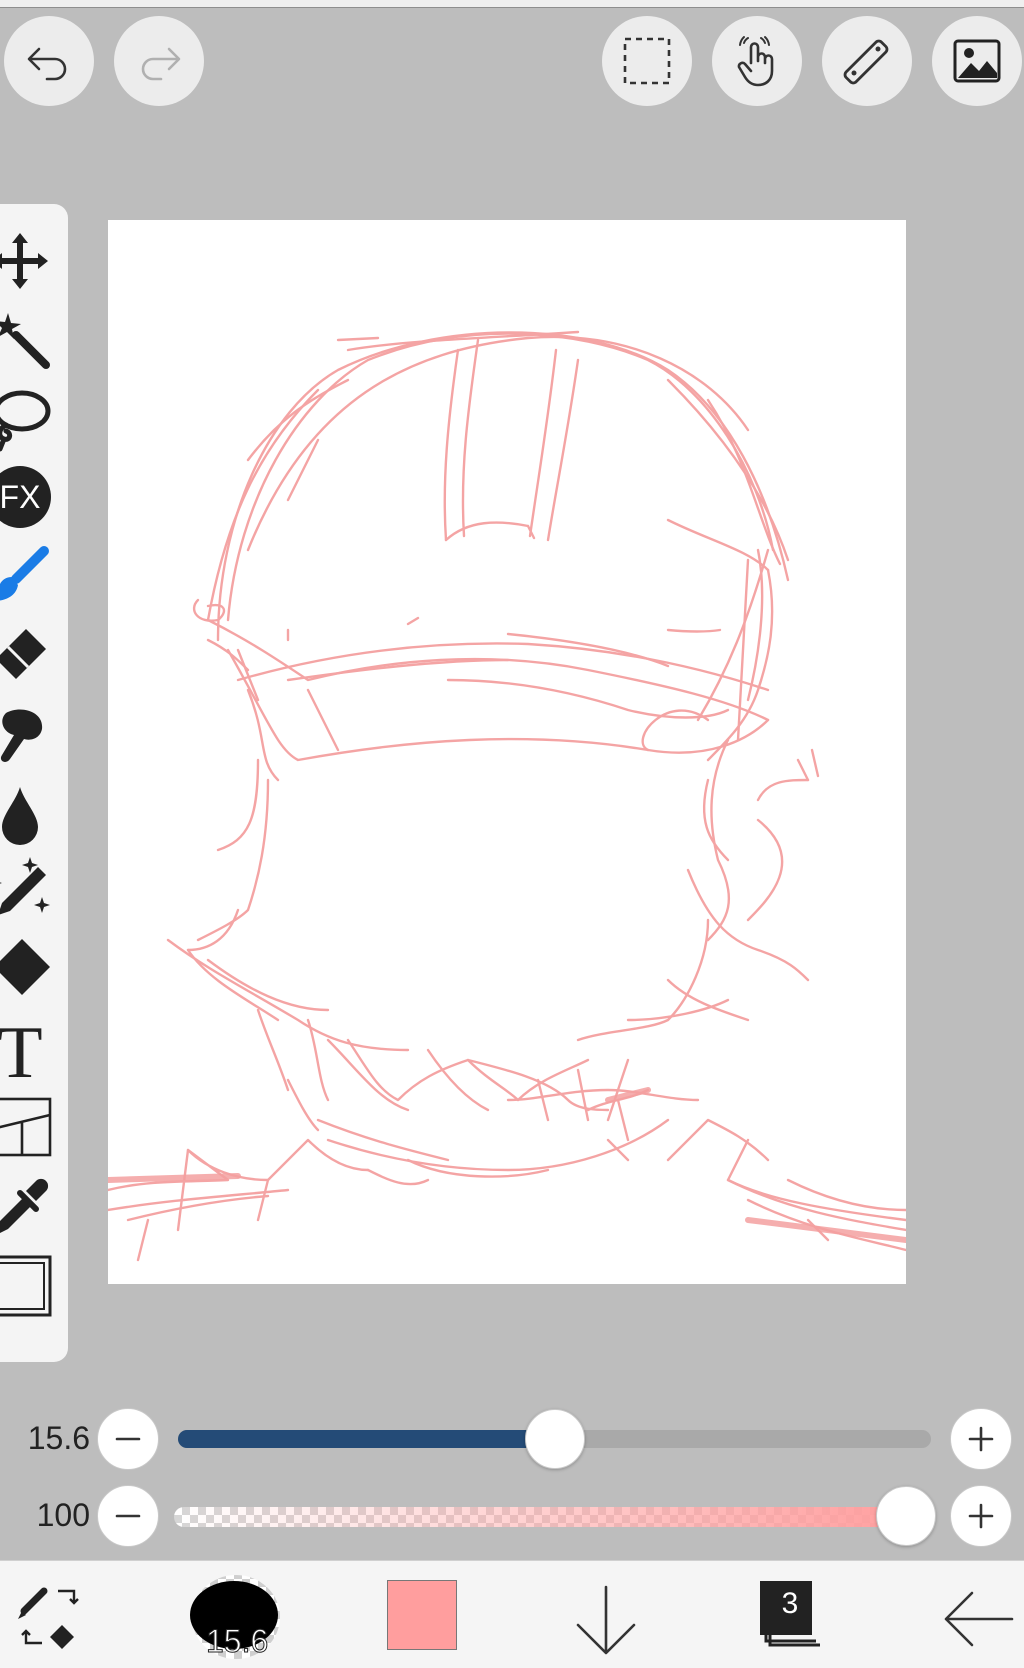 The width and height of the screenshot is (1024, 1668). I want to click on touch-button, so click(757, 61).